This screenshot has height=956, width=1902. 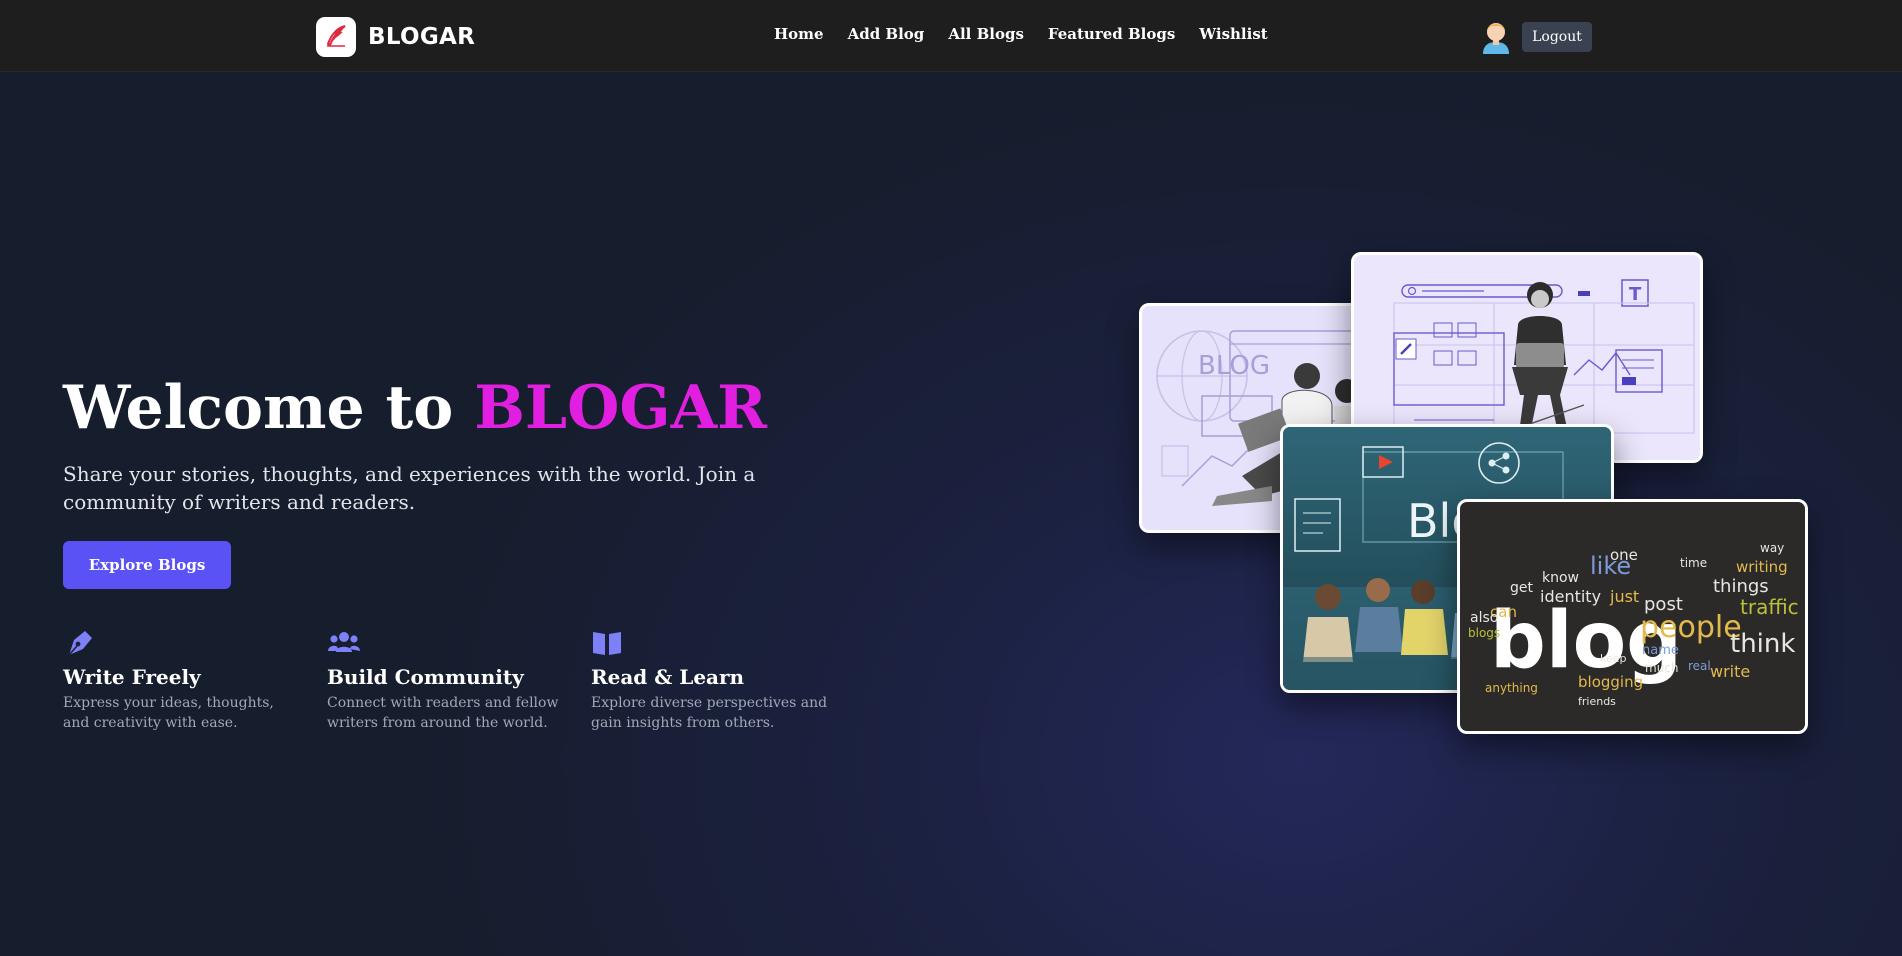 I want to click on book-open-icon, so click(x=711, y=643).